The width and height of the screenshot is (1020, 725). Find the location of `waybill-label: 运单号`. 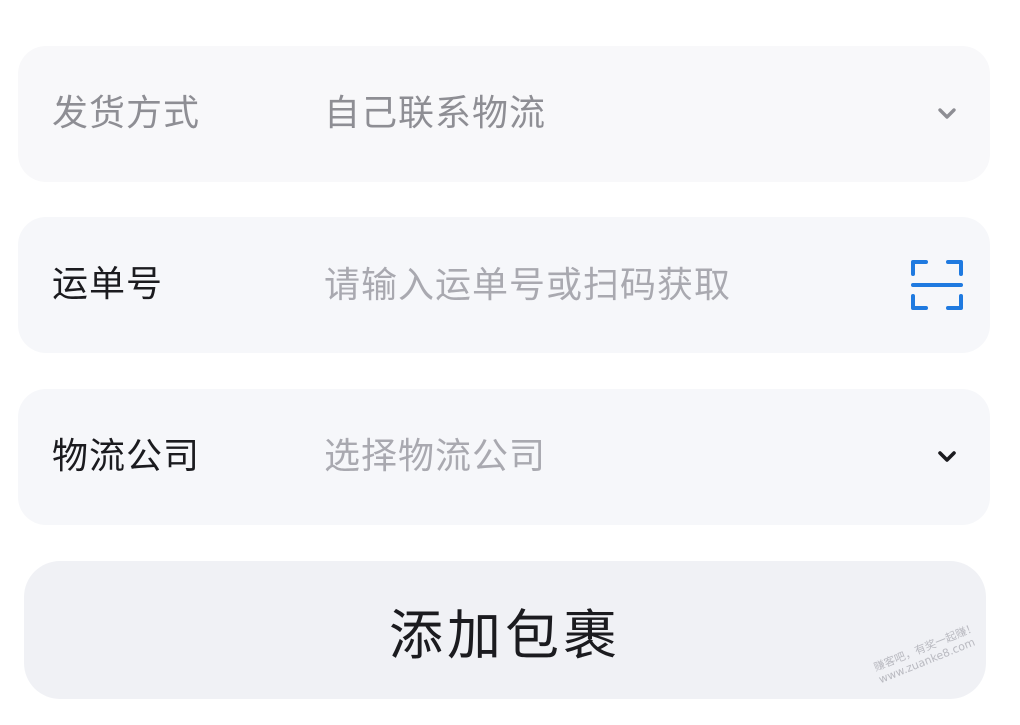

waybill-label: 运单号 is located at coordinates (108, 284).